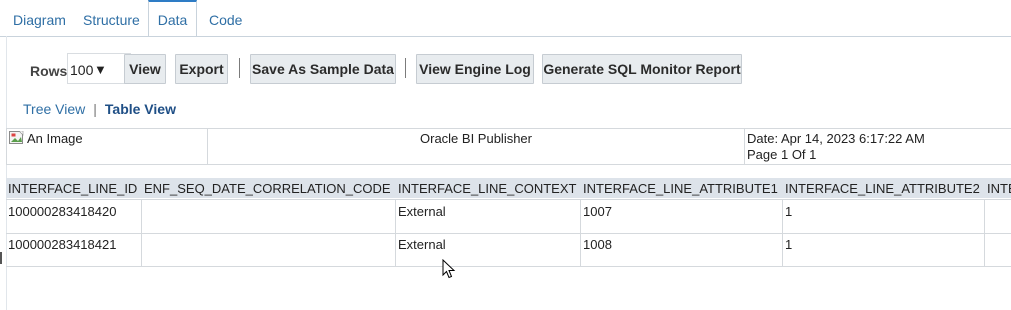 This screenshot has height=310, width=1011. Describe the element at coordinates (99, 109) in the screenshot. I see `view-switcher: Tree View | Table View` at that location.